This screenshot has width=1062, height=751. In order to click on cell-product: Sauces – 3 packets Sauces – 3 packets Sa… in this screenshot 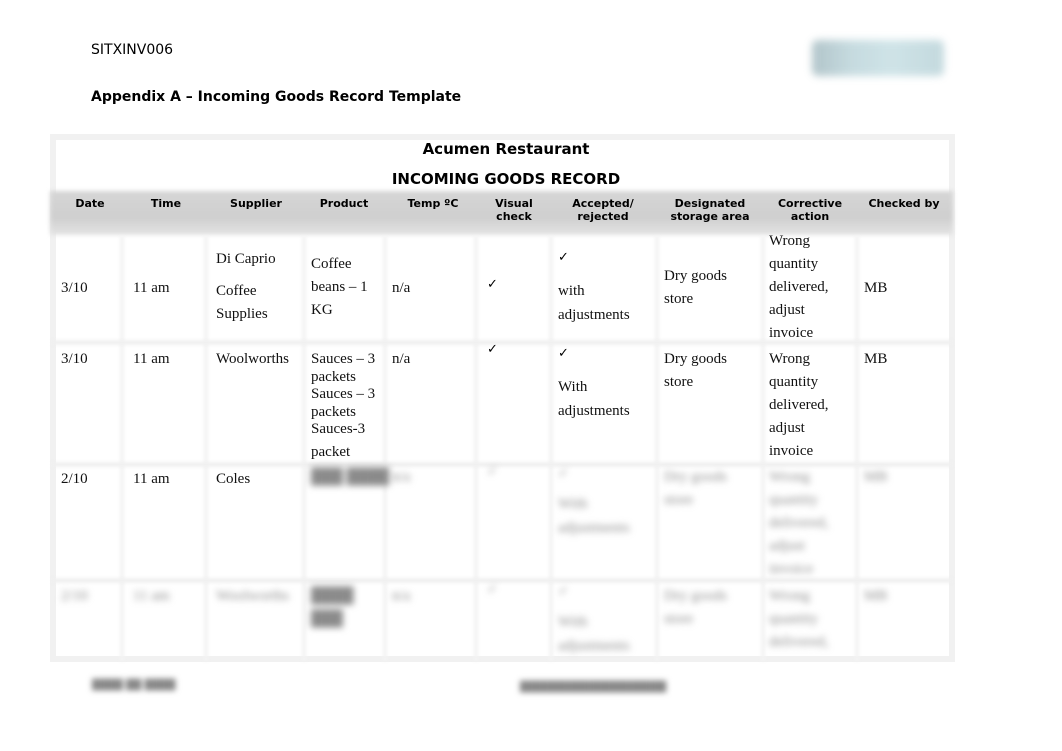, I will do `click(343, 394)`.